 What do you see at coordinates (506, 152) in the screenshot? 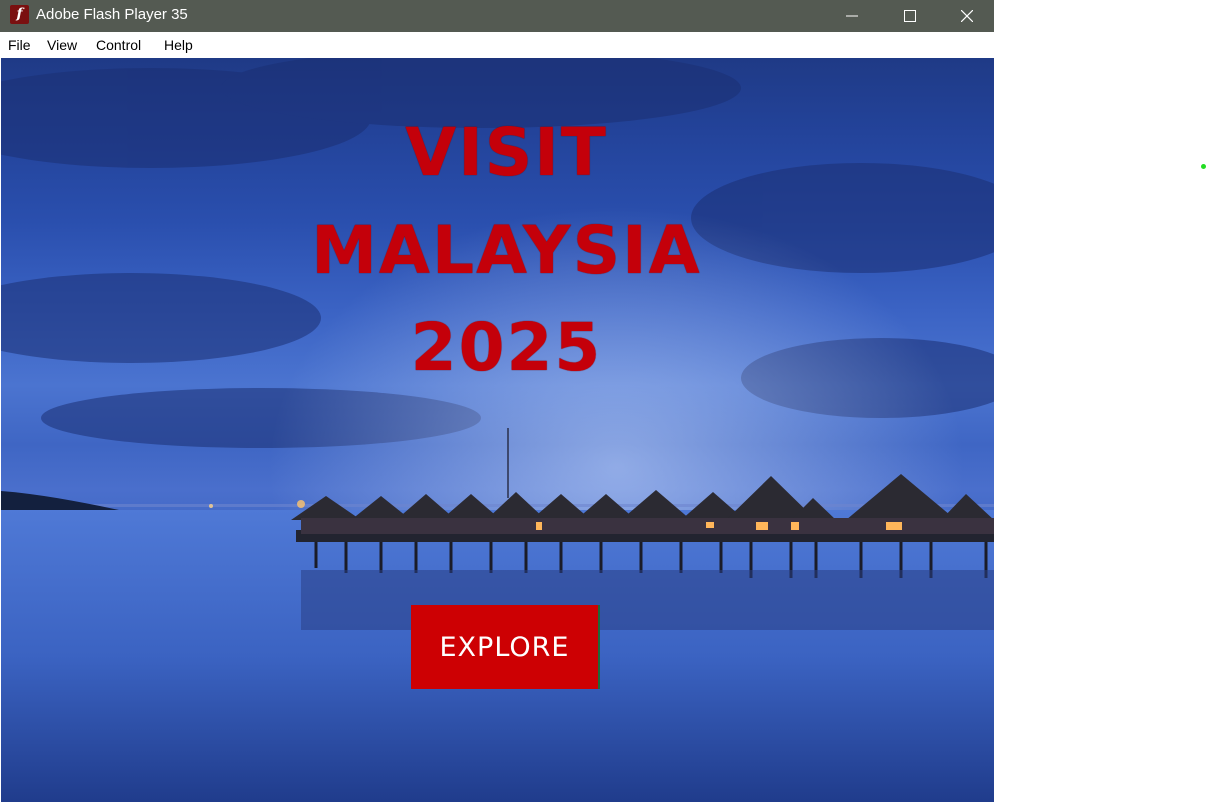
I see `headline-visit: VISIT` at bounding box center [506, 152].